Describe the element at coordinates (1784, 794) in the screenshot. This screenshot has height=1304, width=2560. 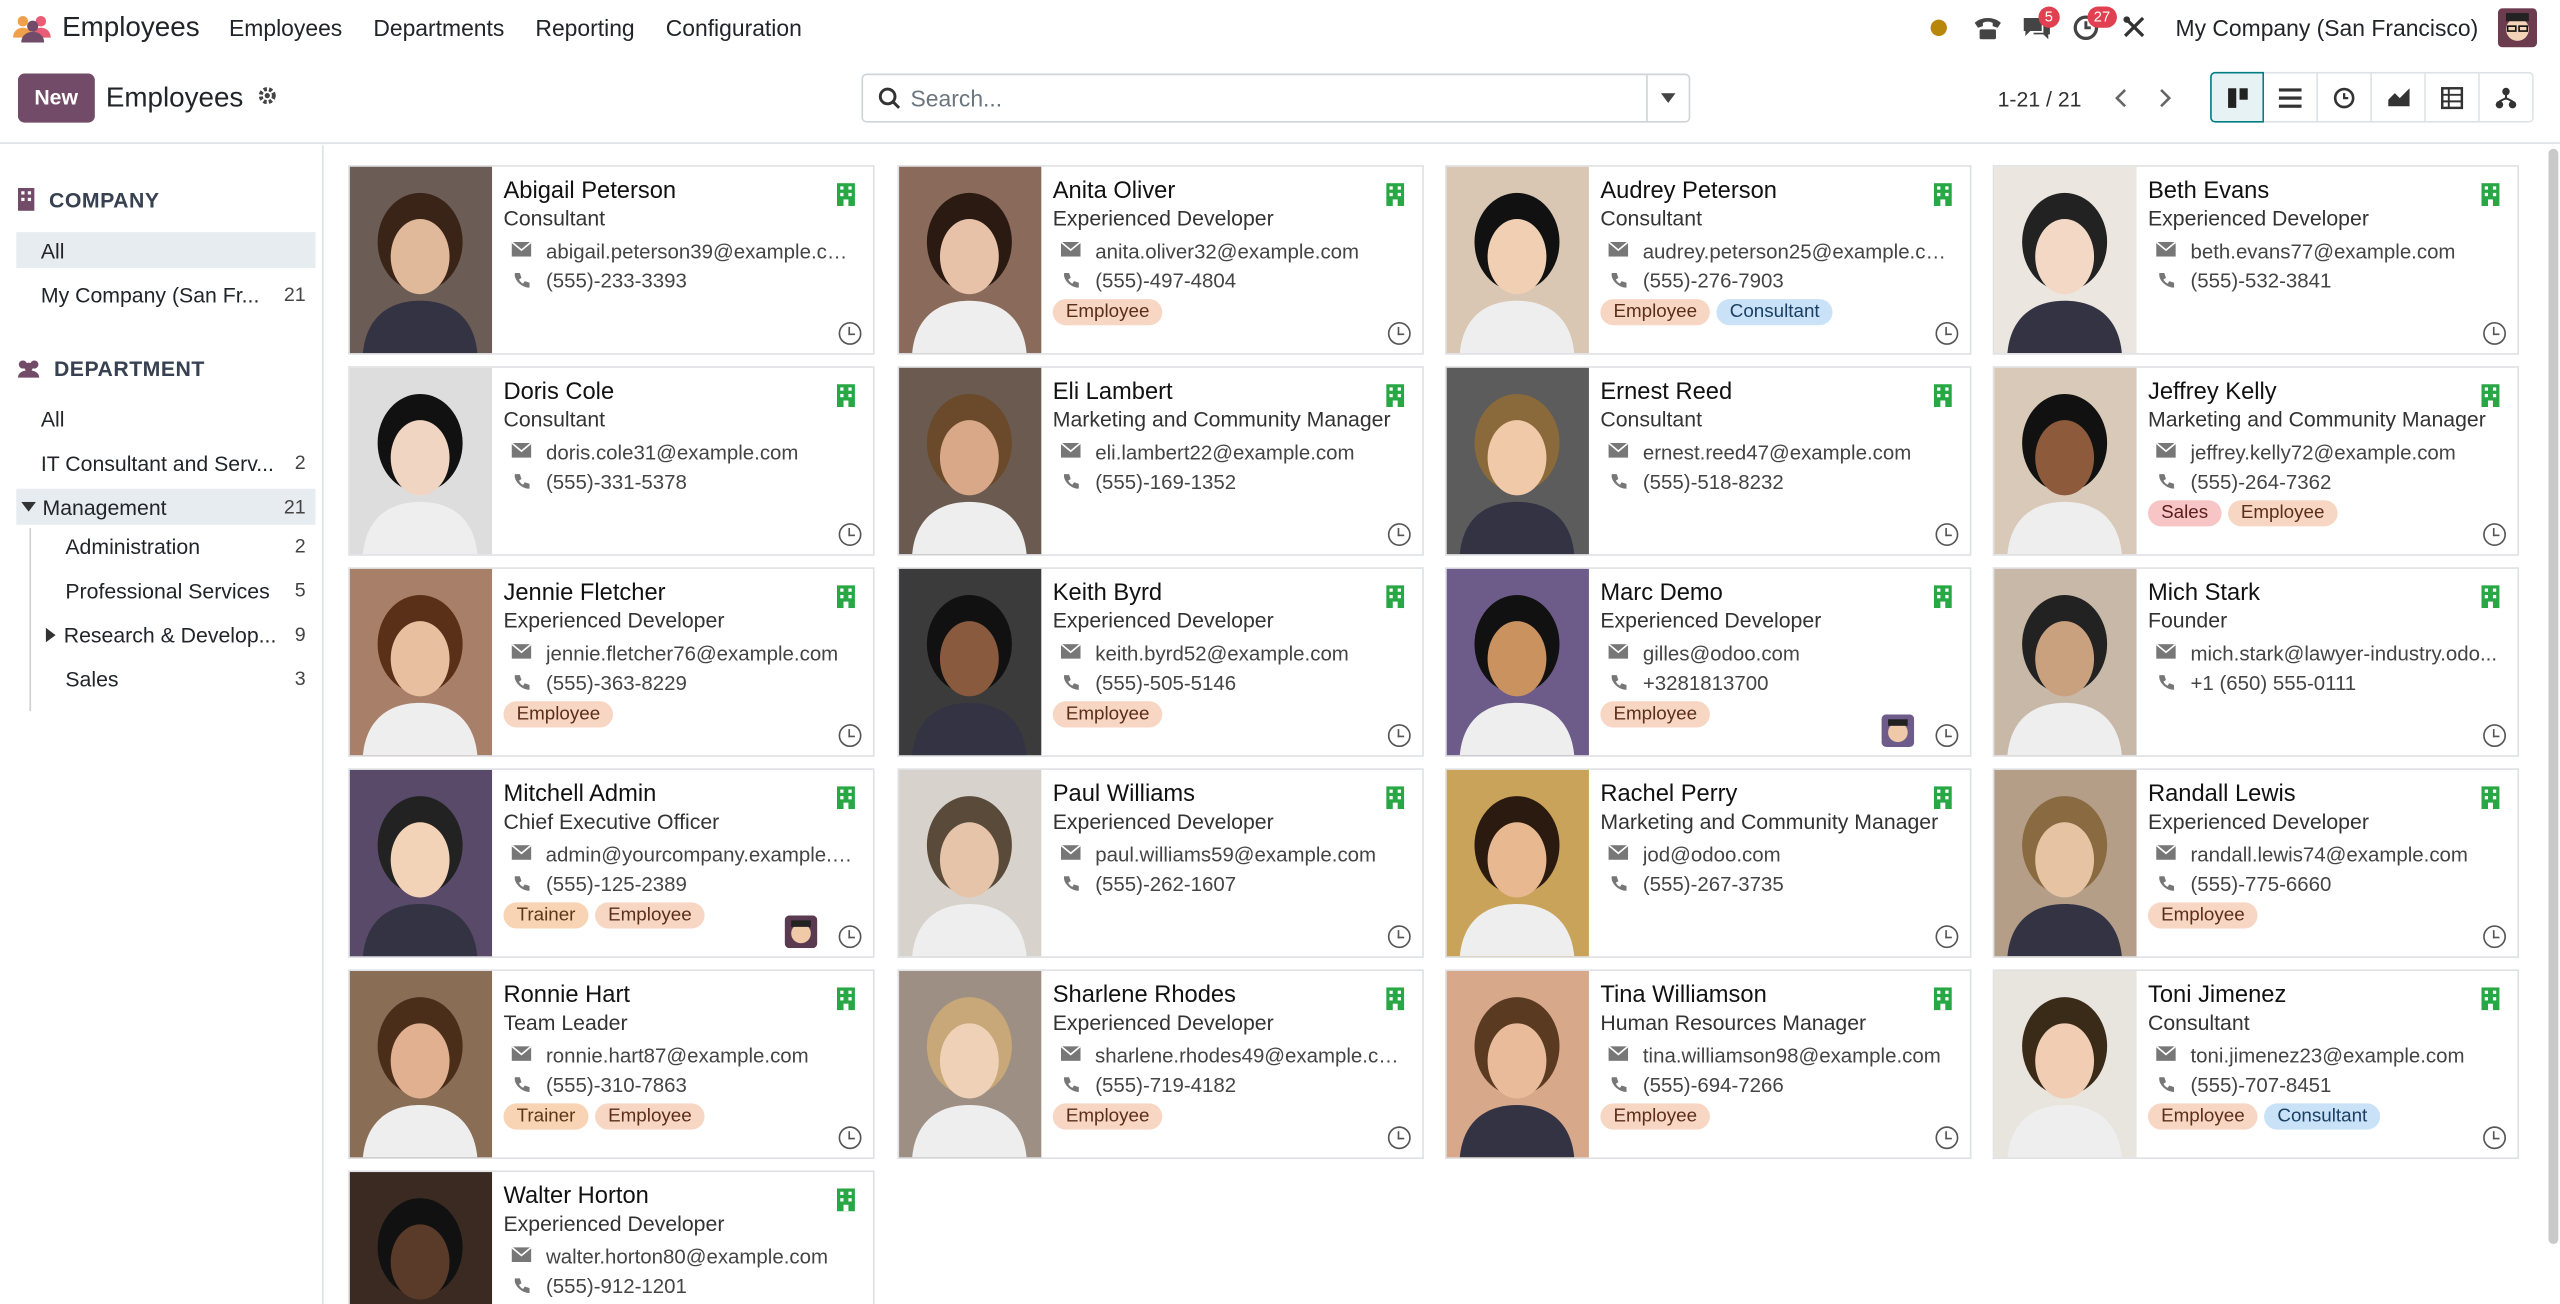
I see `employee-name: Rachel Perry` at that location.